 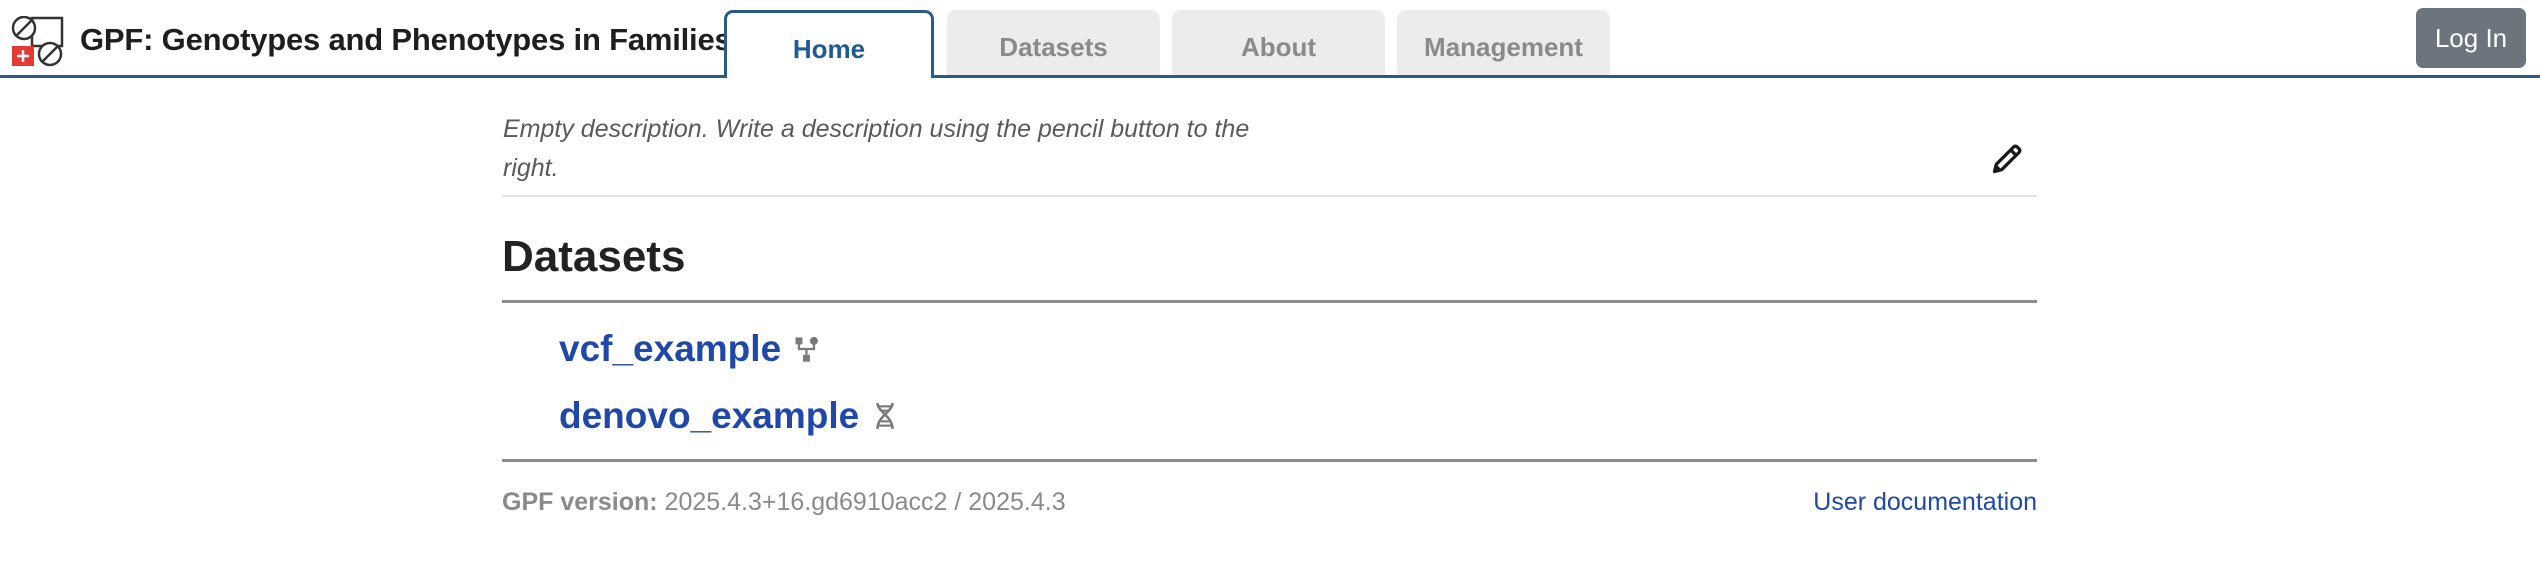 I want to click on dataset-item: vcf_example, so click(x=690, y=349).